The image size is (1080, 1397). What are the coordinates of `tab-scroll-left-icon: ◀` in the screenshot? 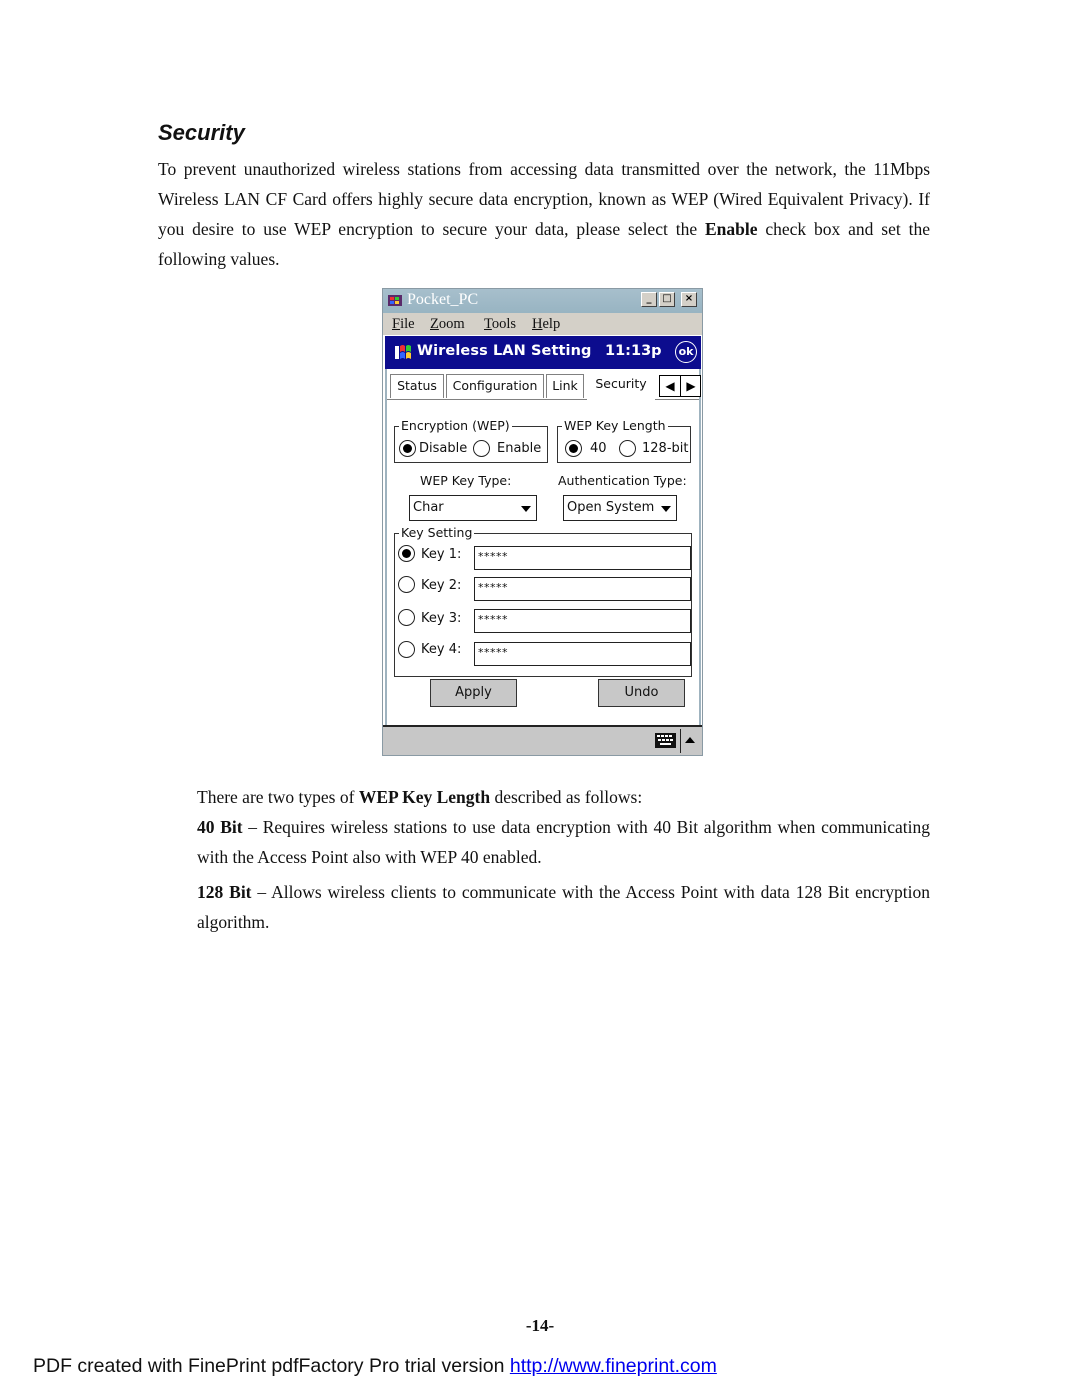 It's located at (670, 386).